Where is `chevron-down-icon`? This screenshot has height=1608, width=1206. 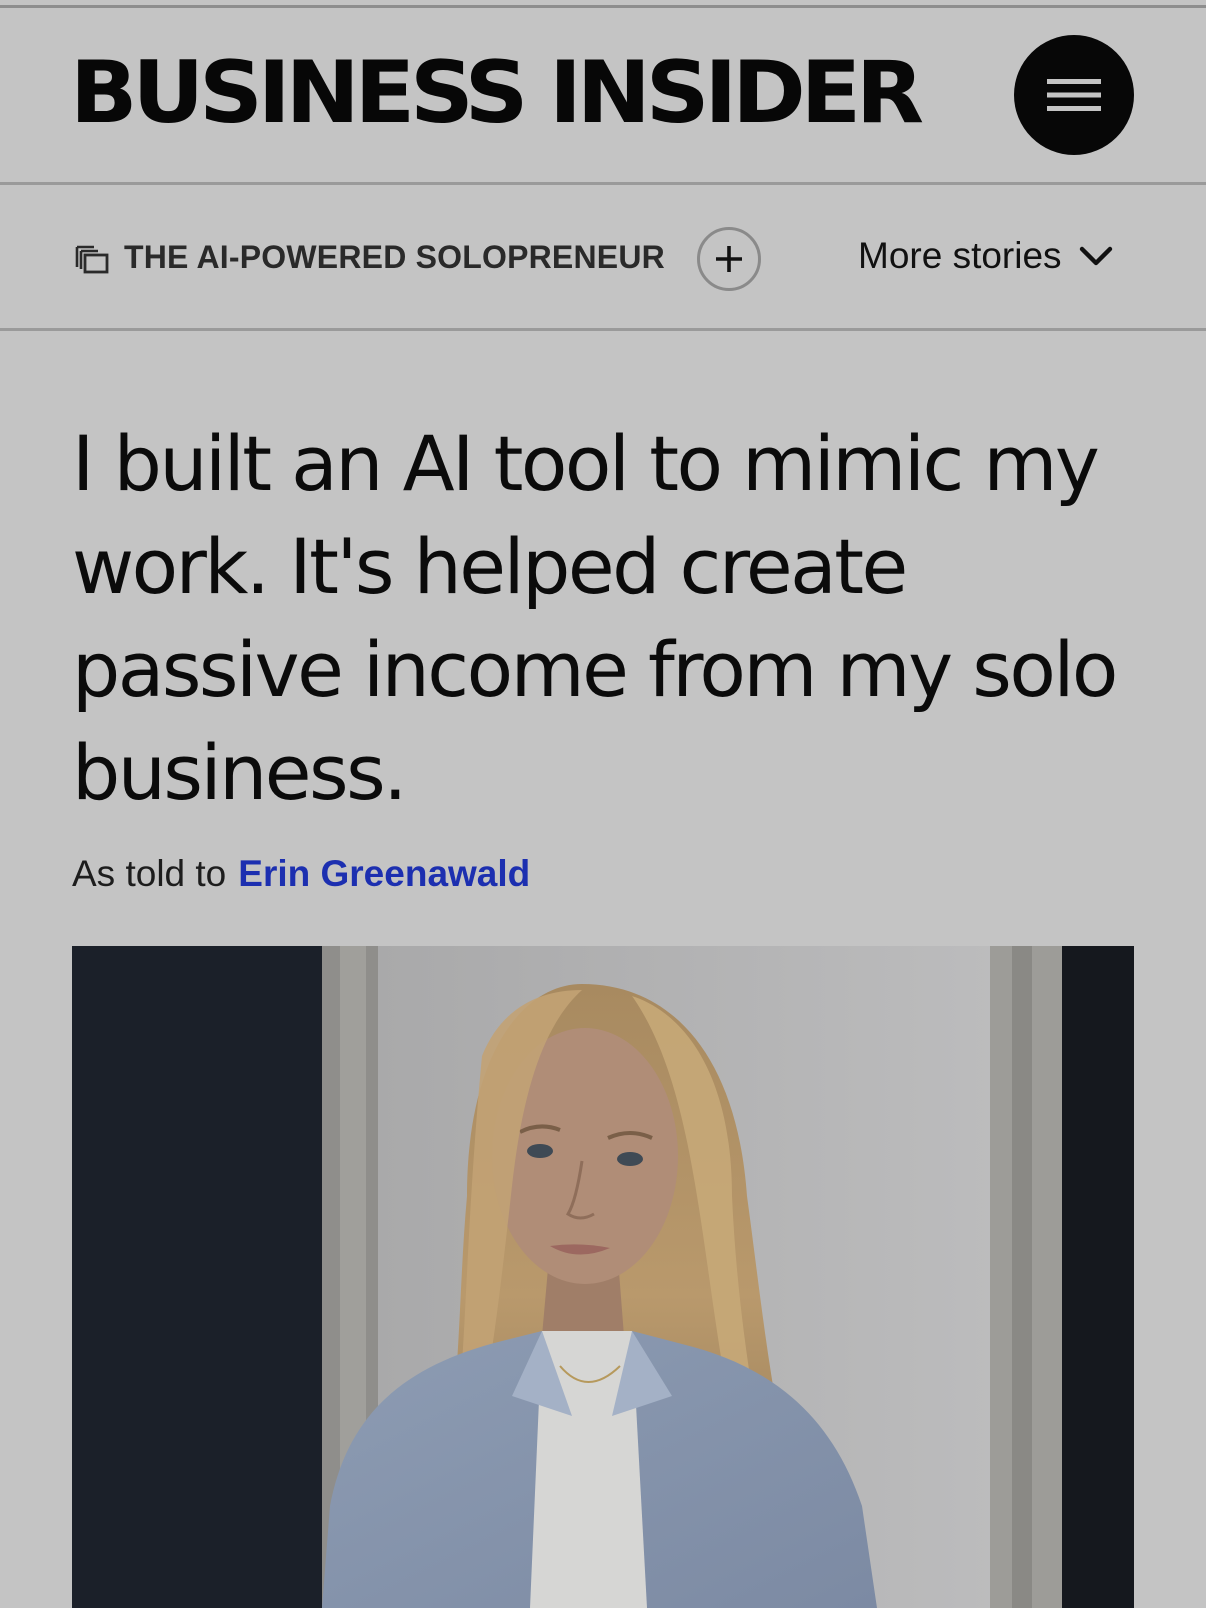
chevron-down-icon is located at coordinates (1095, 256).